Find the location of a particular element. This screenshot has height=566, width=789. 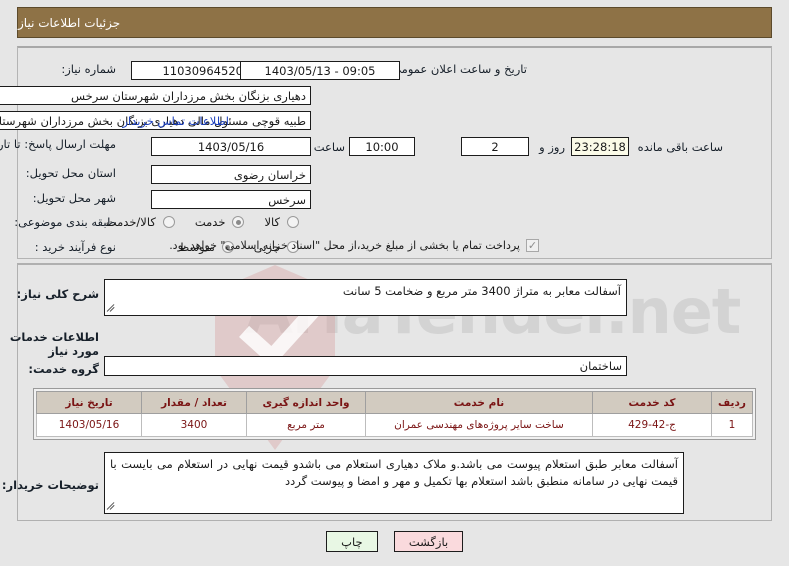

back-button: بازگشت is located at coordinates (428, 541).